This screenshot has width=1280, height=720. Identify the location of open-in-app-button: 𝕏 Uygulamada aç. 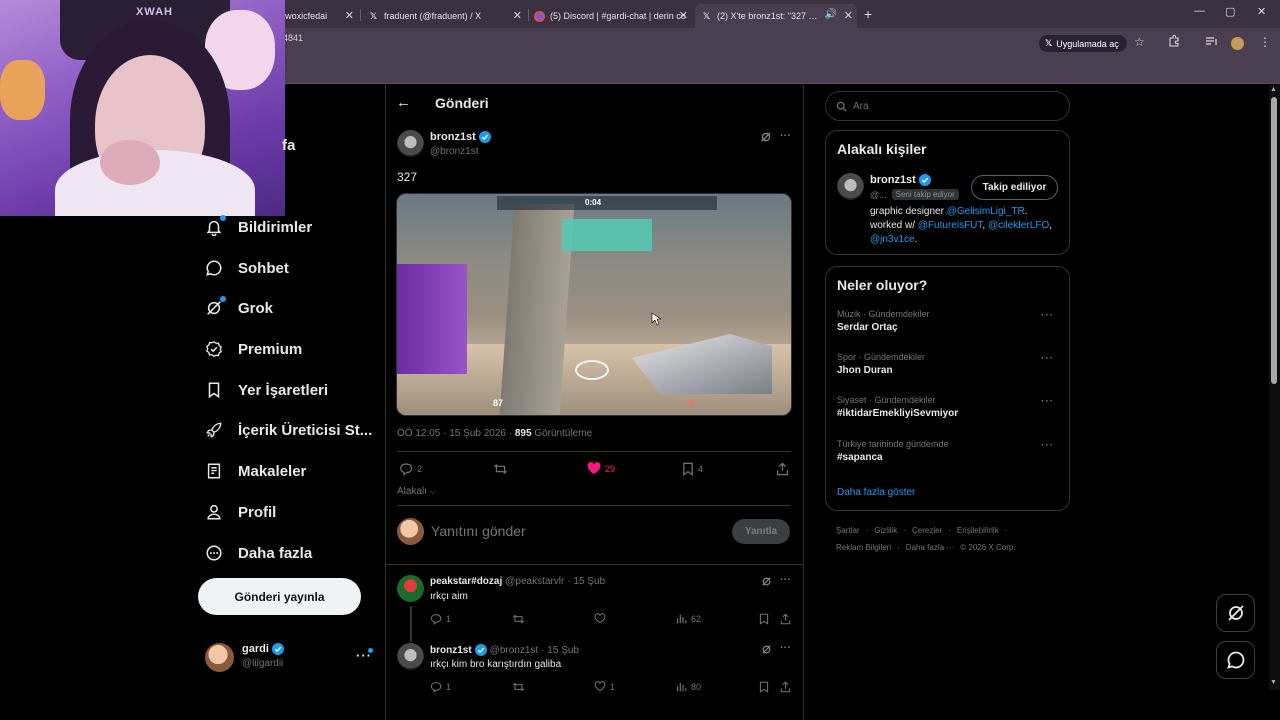
(1083, 43).